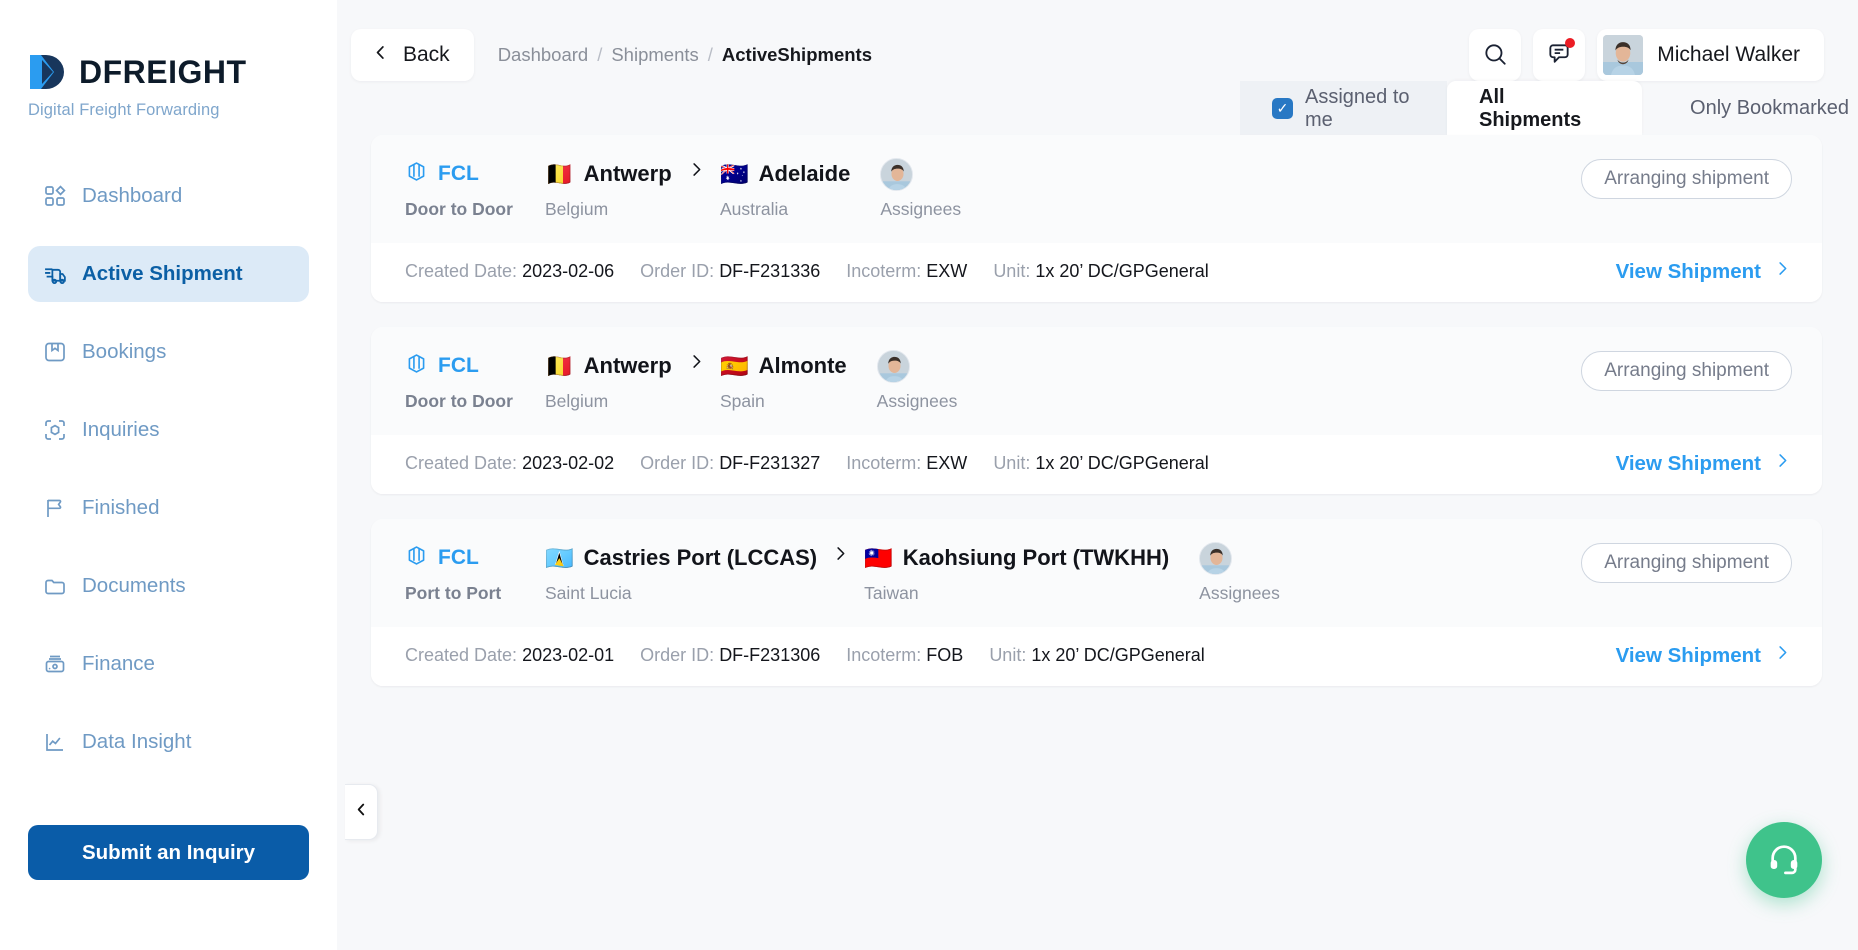 This screenshot has width=1858, height=950. I want to click on destination-country: Taiwan, so click(891, 593).